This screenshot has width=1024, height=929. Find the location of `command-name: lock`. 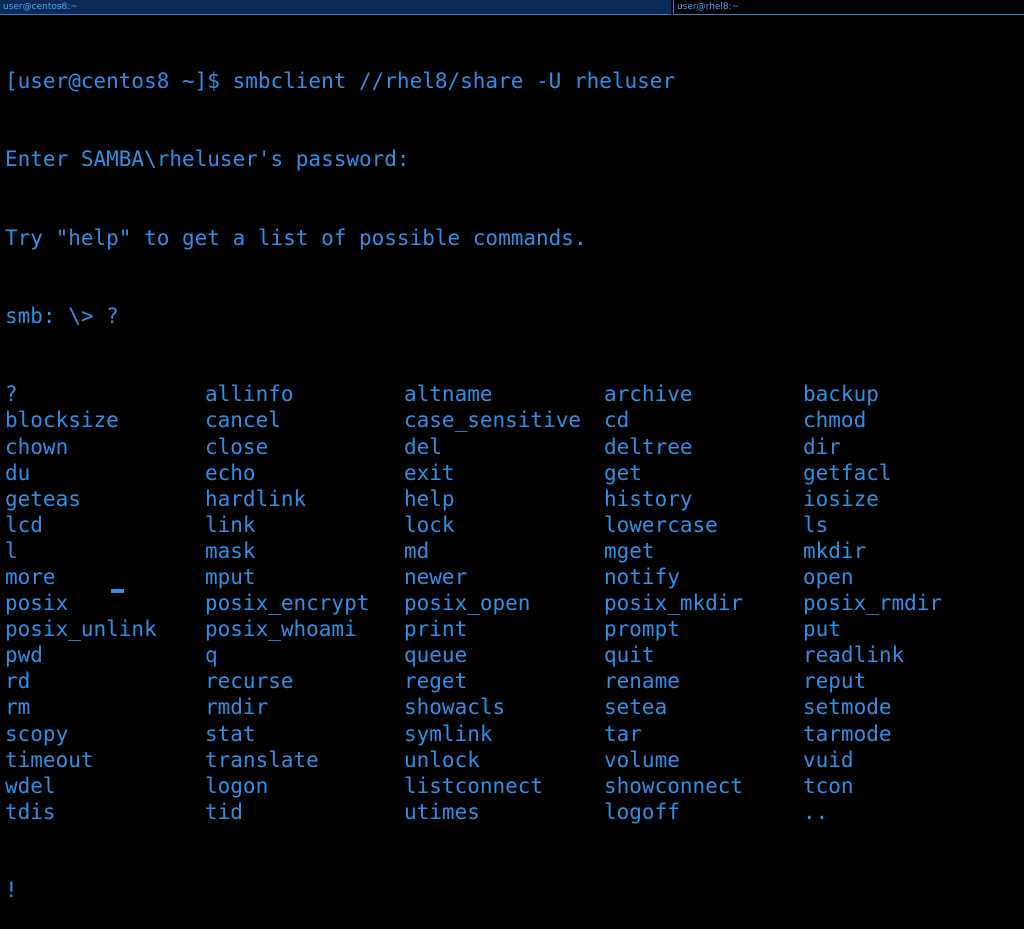

command-name: lock is located at coordinates (429, 524).